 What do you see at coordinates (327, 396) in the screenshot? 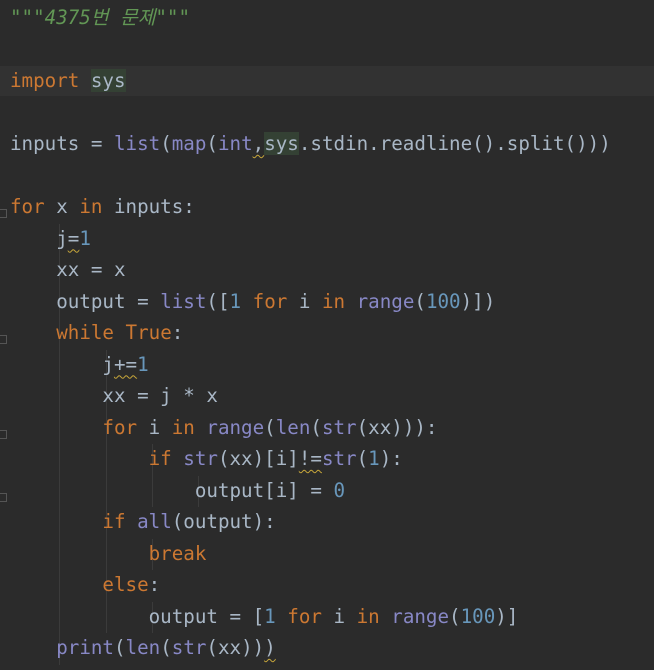
I see `code-line: xx = j * x` at bounding box center [327, 396].